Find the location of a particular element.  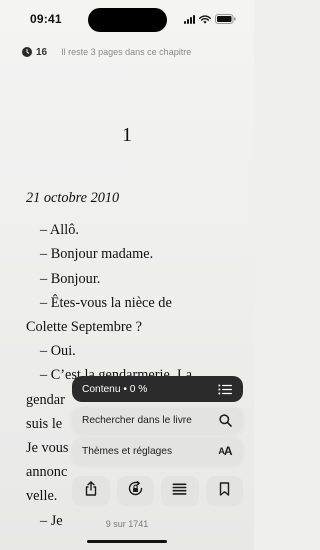

bookmark-icon is located at coordinates (224, 491).